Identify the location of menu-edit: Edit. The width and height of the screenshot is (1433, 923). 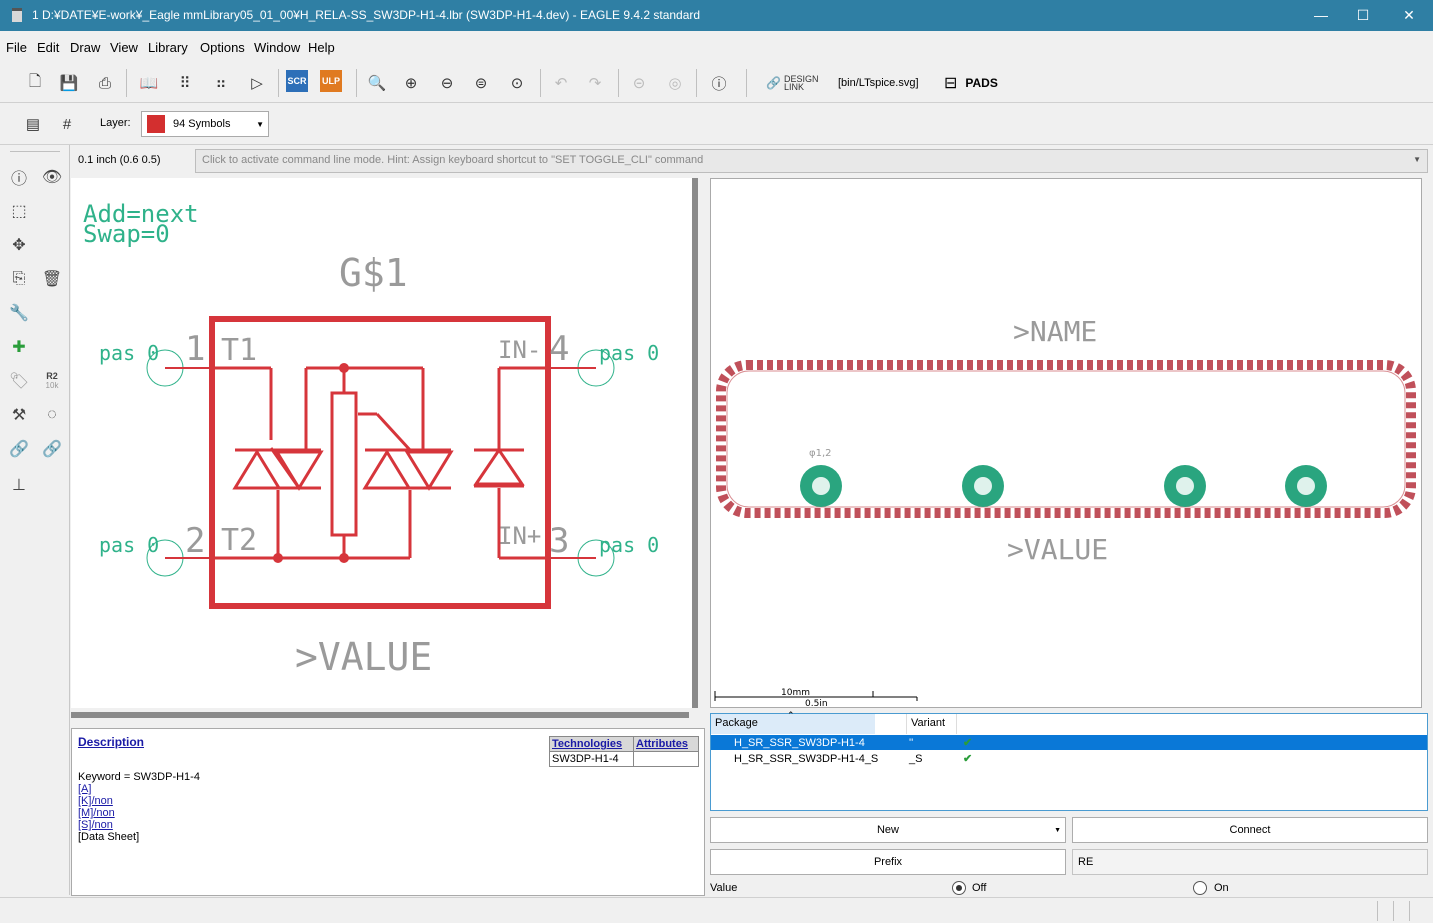
(48, 47).